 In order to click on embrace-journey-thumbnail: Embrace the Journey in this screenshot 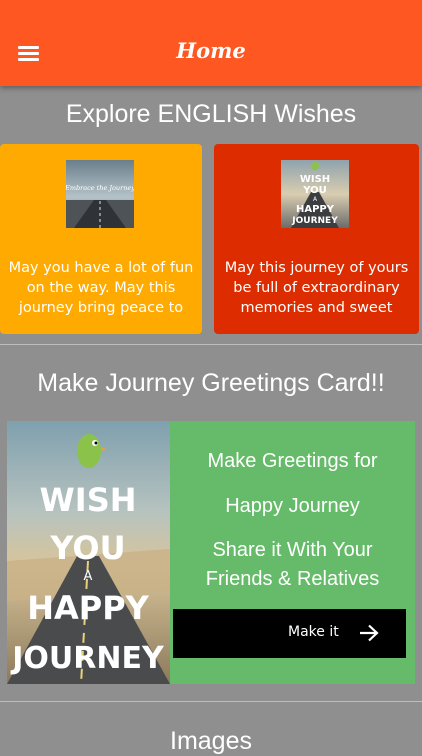, I will do `click(100, 194)`.